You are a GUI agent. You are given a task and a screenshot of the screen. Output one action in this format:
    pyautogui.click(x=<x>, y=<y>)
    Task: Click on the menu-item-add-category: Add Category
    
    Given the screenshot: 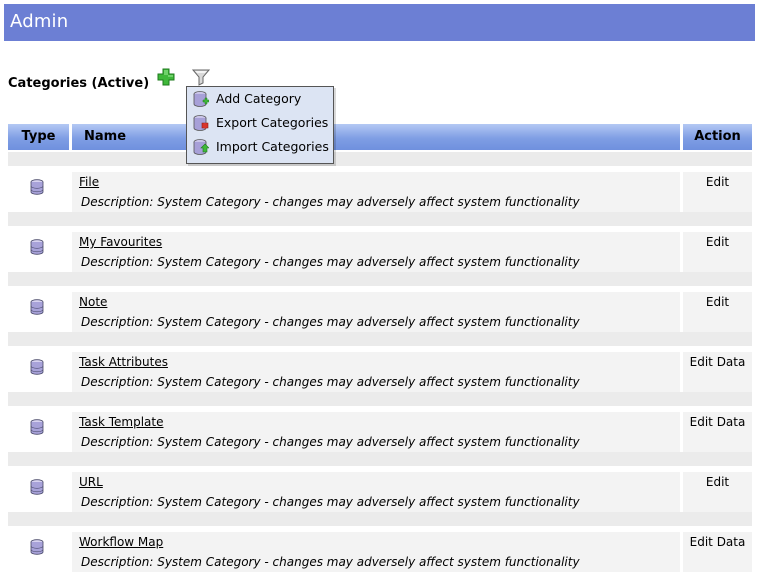 What is the action you would take?
    pyautogui.click(x=260, y=99)
    